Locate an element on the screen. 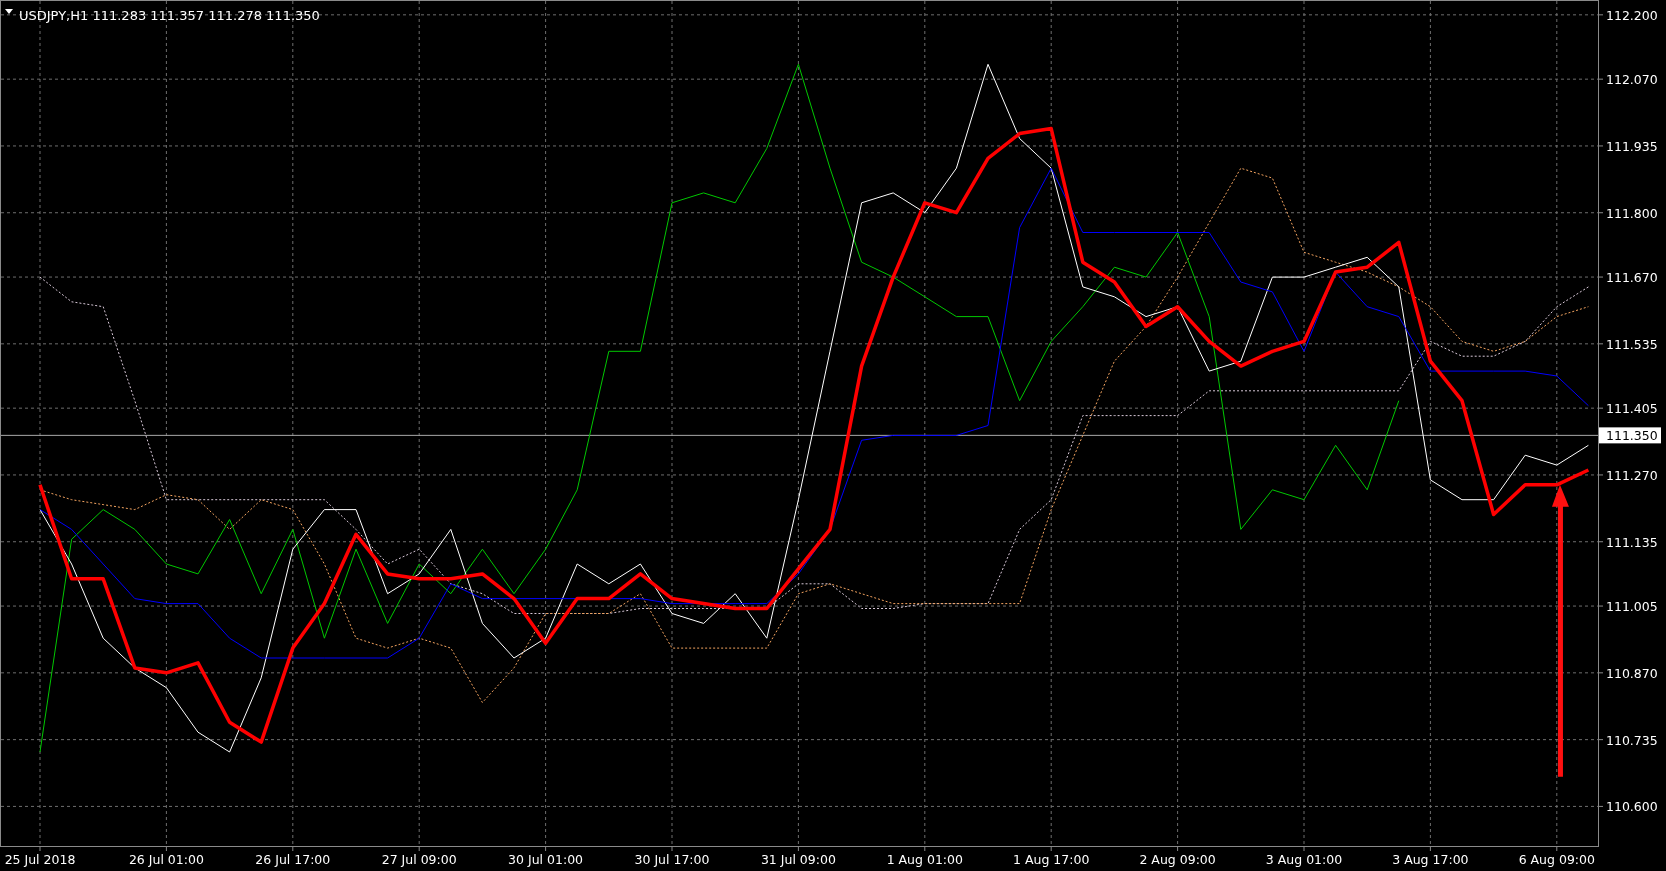 The width and height of the screenshot is (1666, 871). price-axis-label: 110.735 is located at coordinates (1632, 740).